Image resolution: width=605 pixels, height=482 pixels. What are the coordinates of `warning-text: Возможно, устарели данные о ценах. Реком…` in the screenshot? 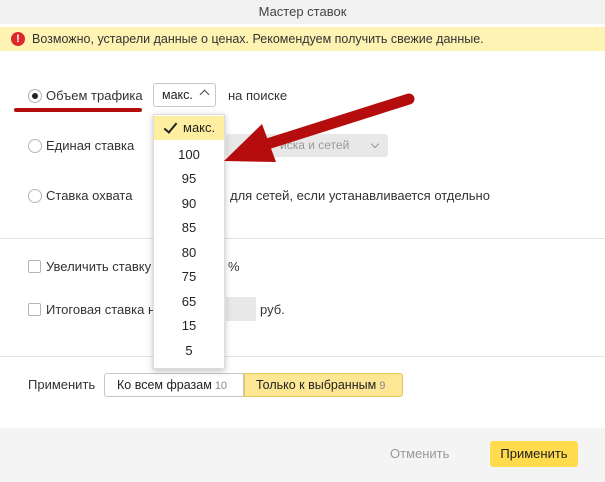 It's located at (258, 39).